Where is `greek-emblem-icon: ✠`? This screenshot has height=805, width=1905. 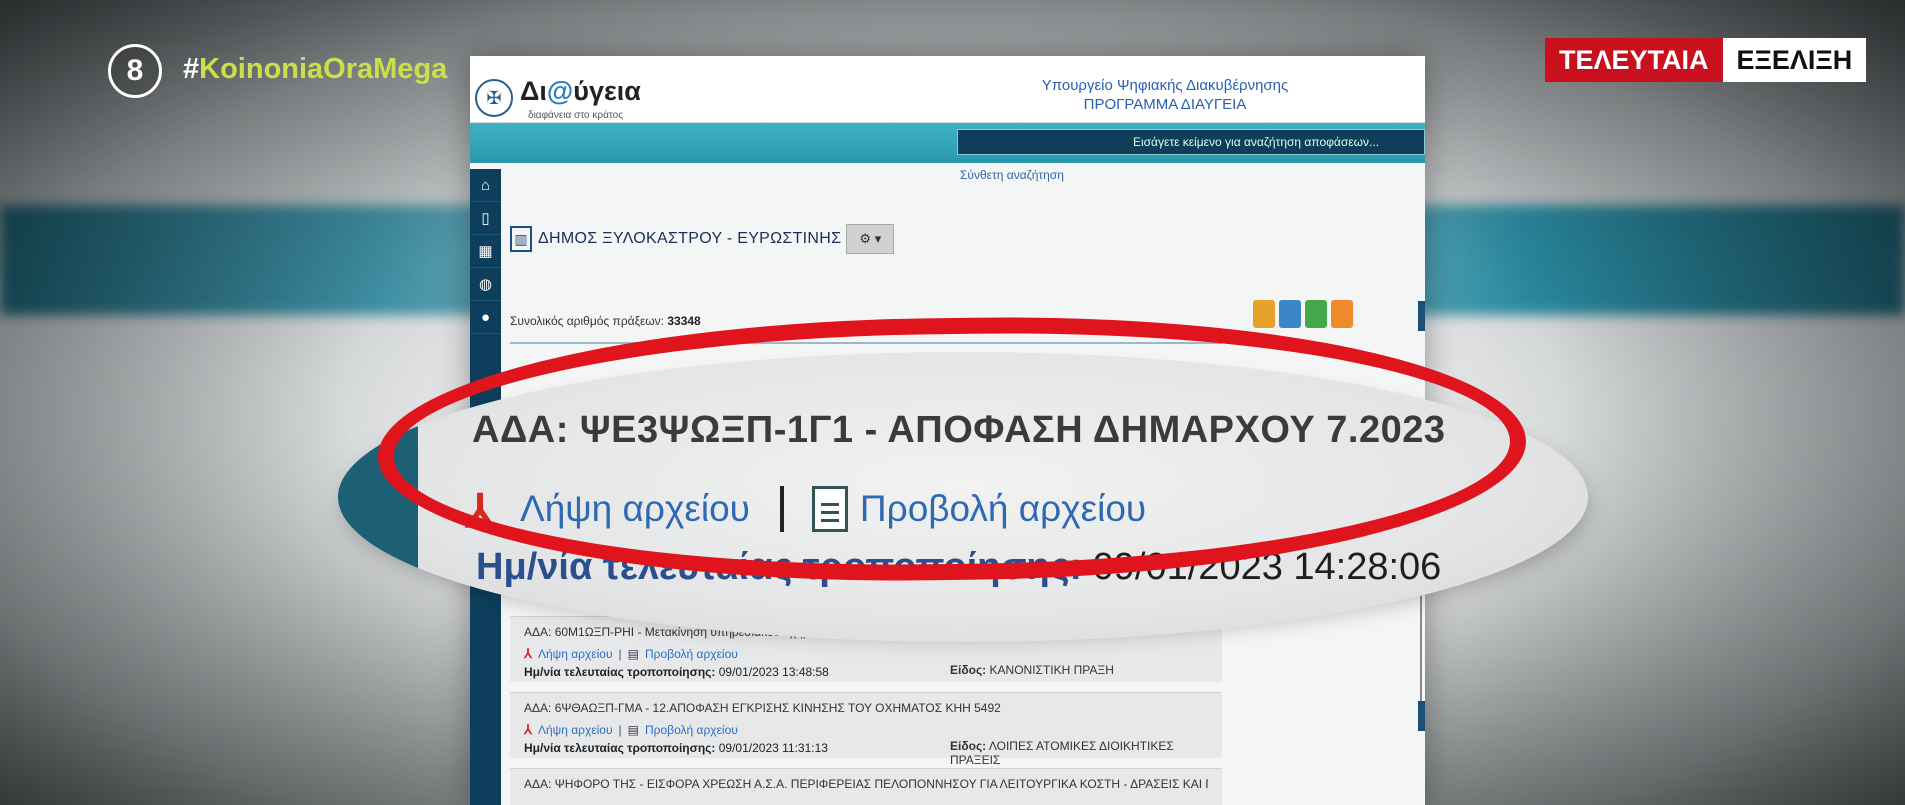
greek-emblem-icon: ✠ is located at coordinates (494, 98).